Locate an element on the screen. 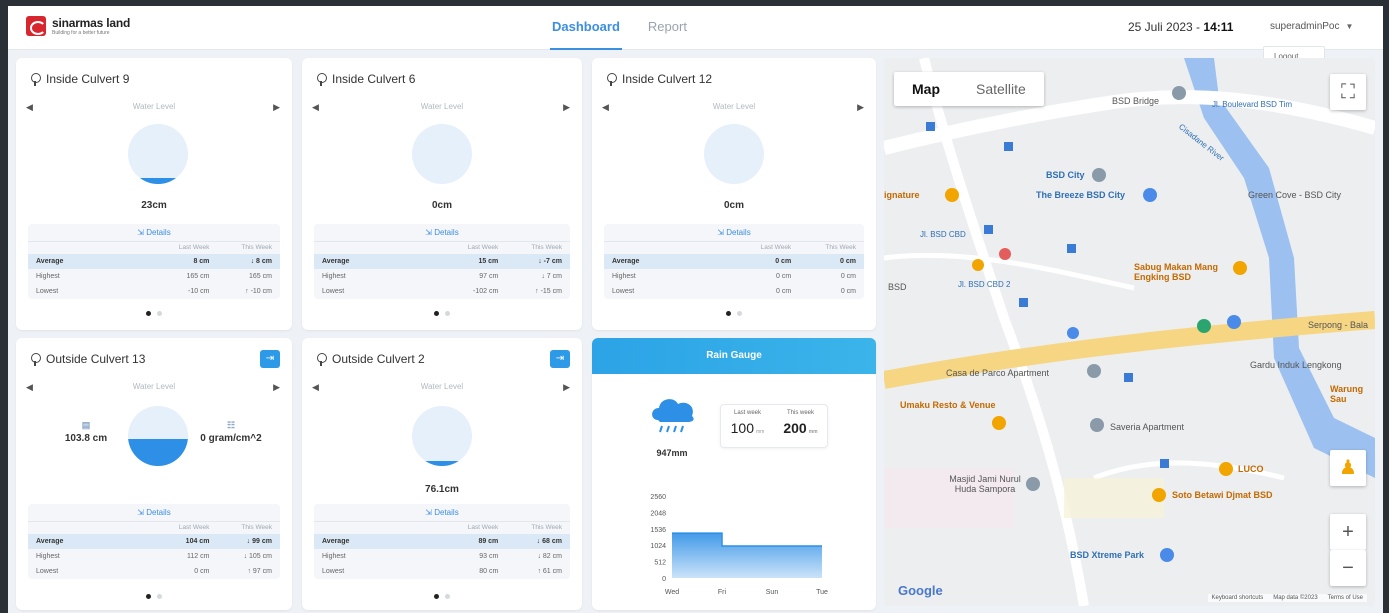  table-row: Lowest 80 cm ↑ 61 cm is located at coordinates (442, 571).